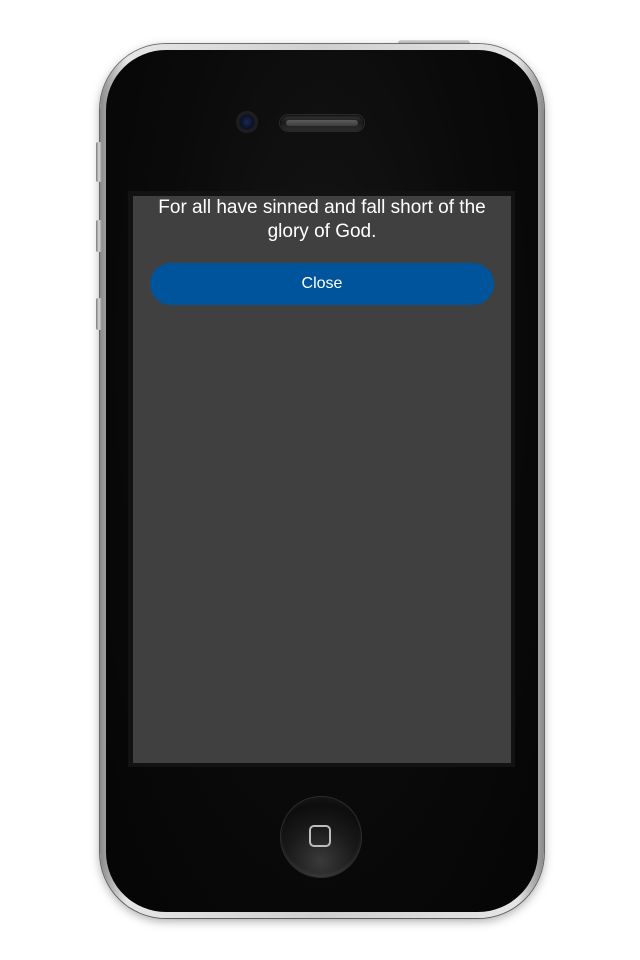 The width and height of the screenshot is (640, 960). What do you see at coordinates (99, 162) in the screenshot?
I see `mute-switch` at bounding box center [99, 162].